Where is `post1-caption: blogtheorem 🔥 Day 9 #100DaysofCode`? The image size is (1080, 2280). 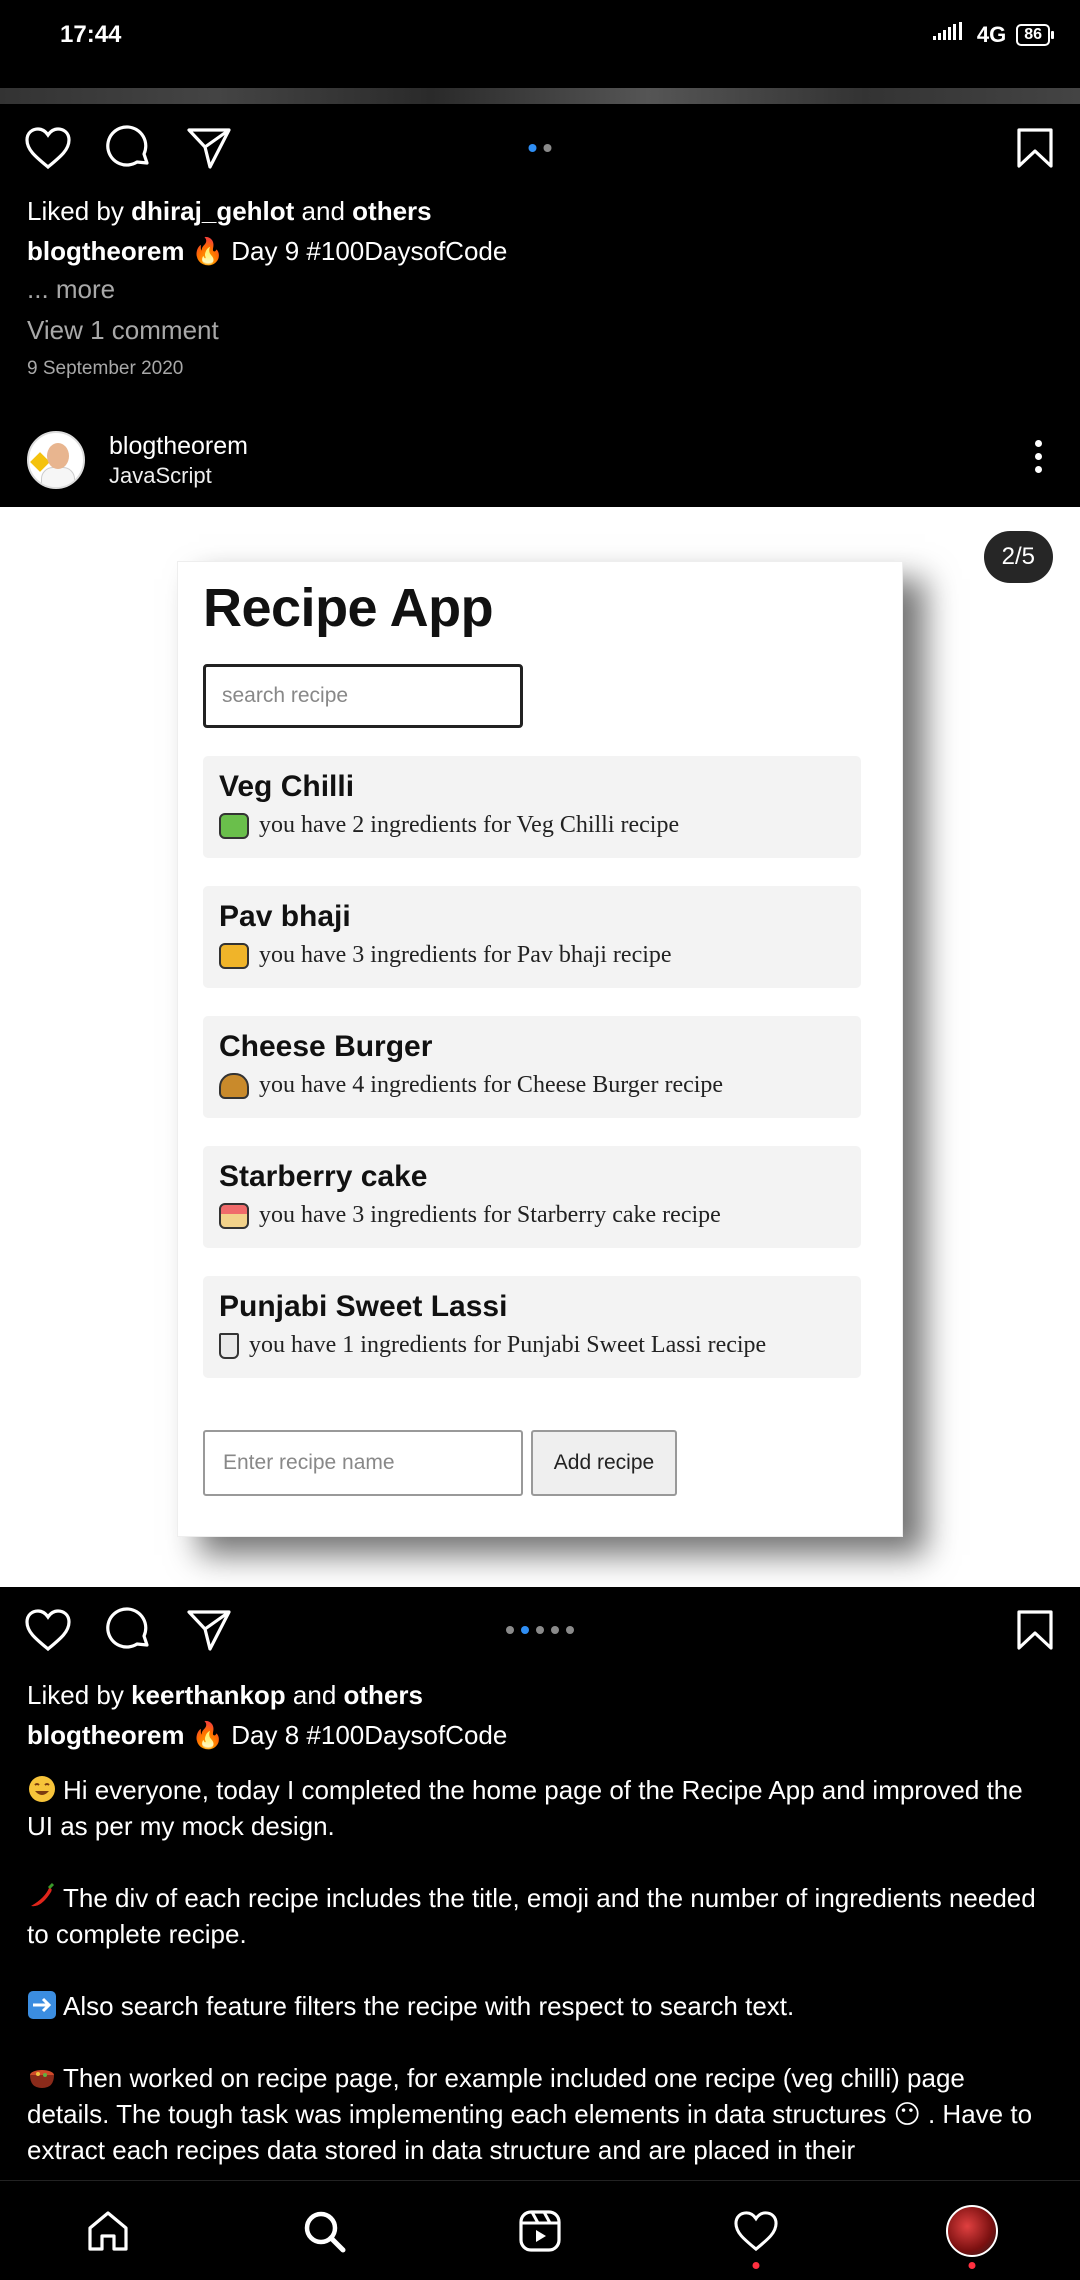 post1-caption: blogtheorem 🔥 Day 9 #100DaysofCode is located at coordinates (267, 251).